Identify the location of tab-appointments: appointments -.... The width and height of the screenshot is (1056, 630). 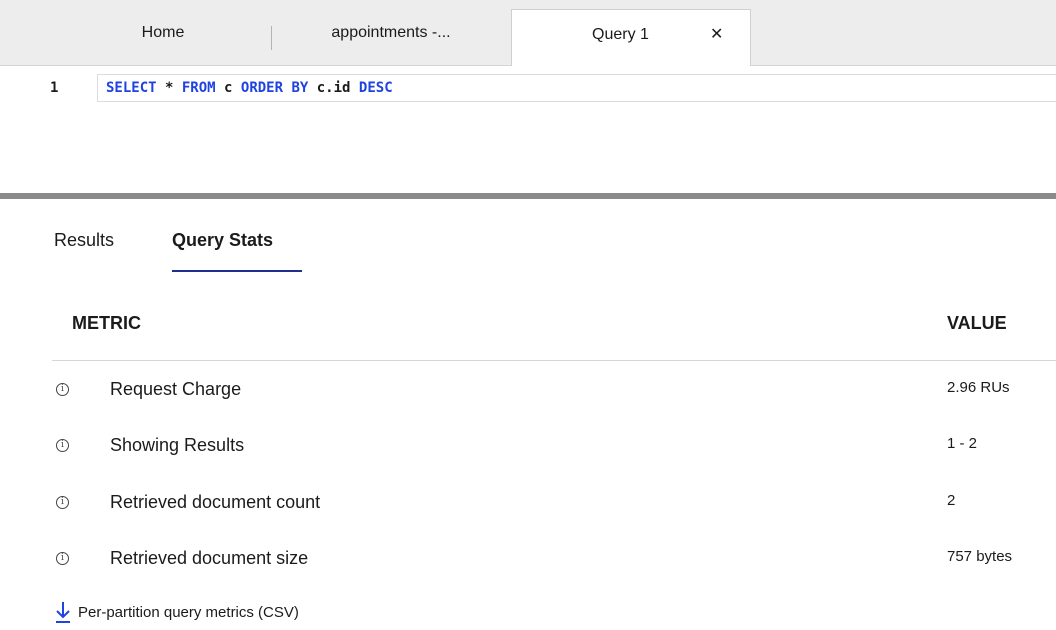
(391, 33).